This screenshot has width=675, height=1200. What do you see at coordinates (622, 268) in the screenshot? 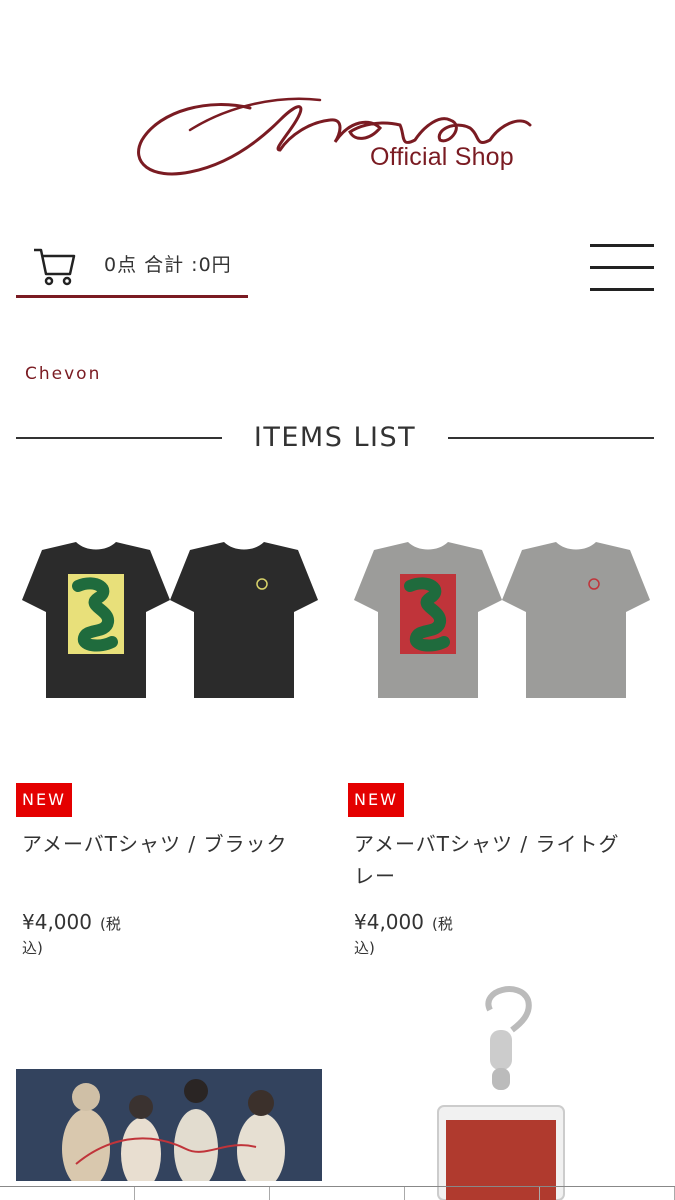
I see `hamburger-icon` at bounding box center [622, 268].